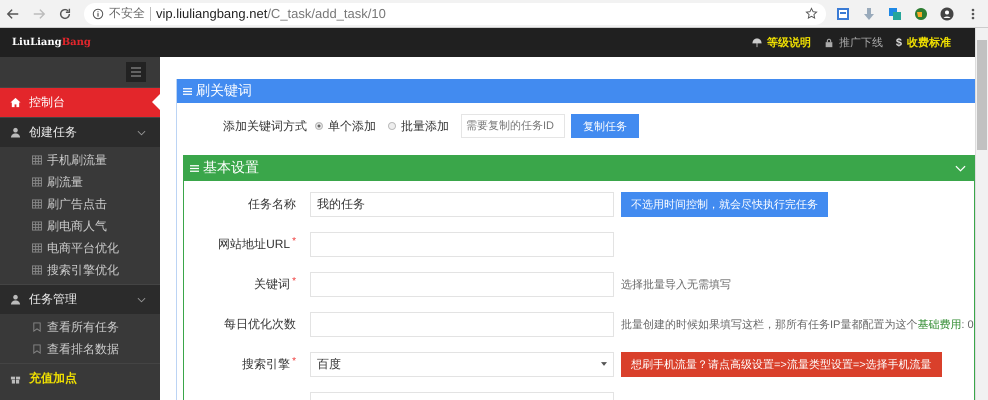 The height and width of the screenshot is (400, 988). Describe the element at coordinates (254, 244) in the screenshot. I see `field-label: 网站地址URL` at that location.